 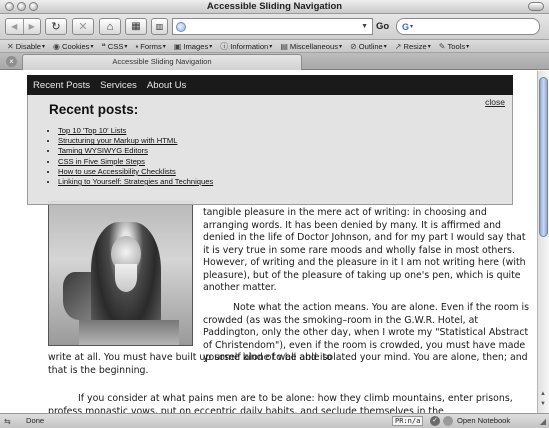 What do you see at coordinates (94, 109) in the screenshot?
I see `panel-heading: Recent posts:` at bounding box center [94, 109].